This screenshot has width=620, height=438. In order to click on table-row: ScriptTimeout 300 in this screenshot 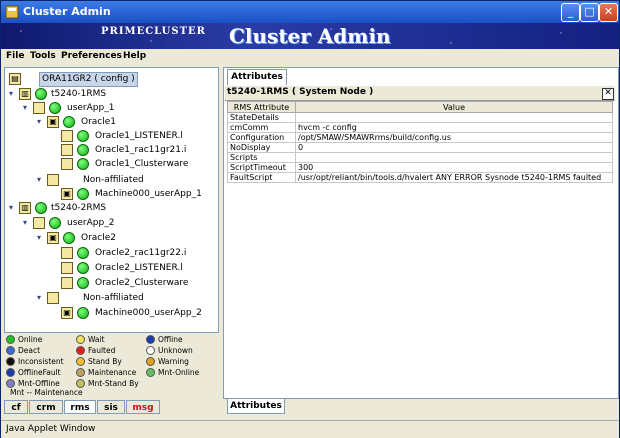, I will do `click(420, 167)`.